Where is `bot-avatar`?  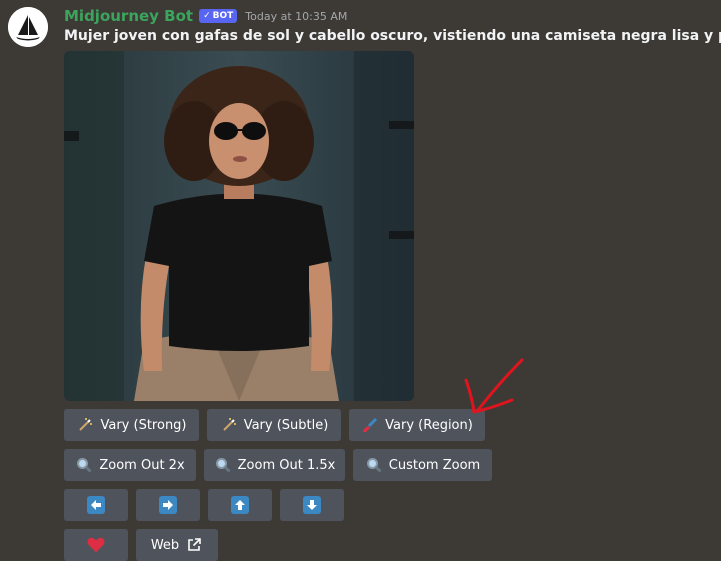 bot-avatar is located at coordinates (28, 27).